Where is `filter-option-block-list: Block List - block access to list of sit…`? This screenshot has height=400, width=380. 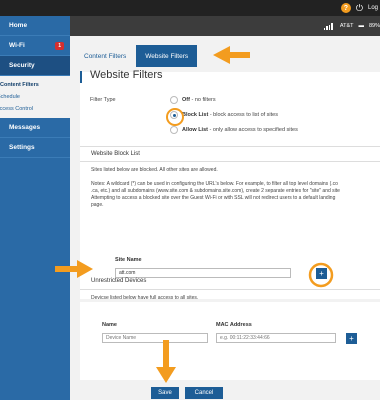
filter-option-block-list: Block List - block access to list of sit… is located at coordinates (224, 115).